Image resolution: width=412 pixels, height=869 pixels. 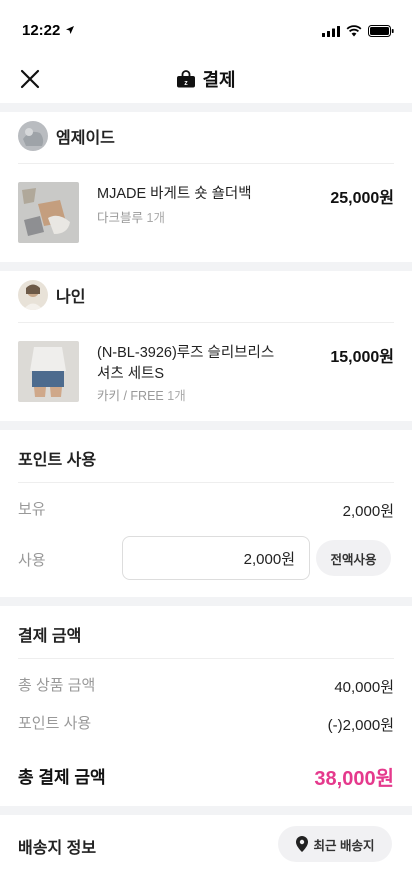 I want to click on subtotal-value: 40,000원, so click(x=364, y=687).